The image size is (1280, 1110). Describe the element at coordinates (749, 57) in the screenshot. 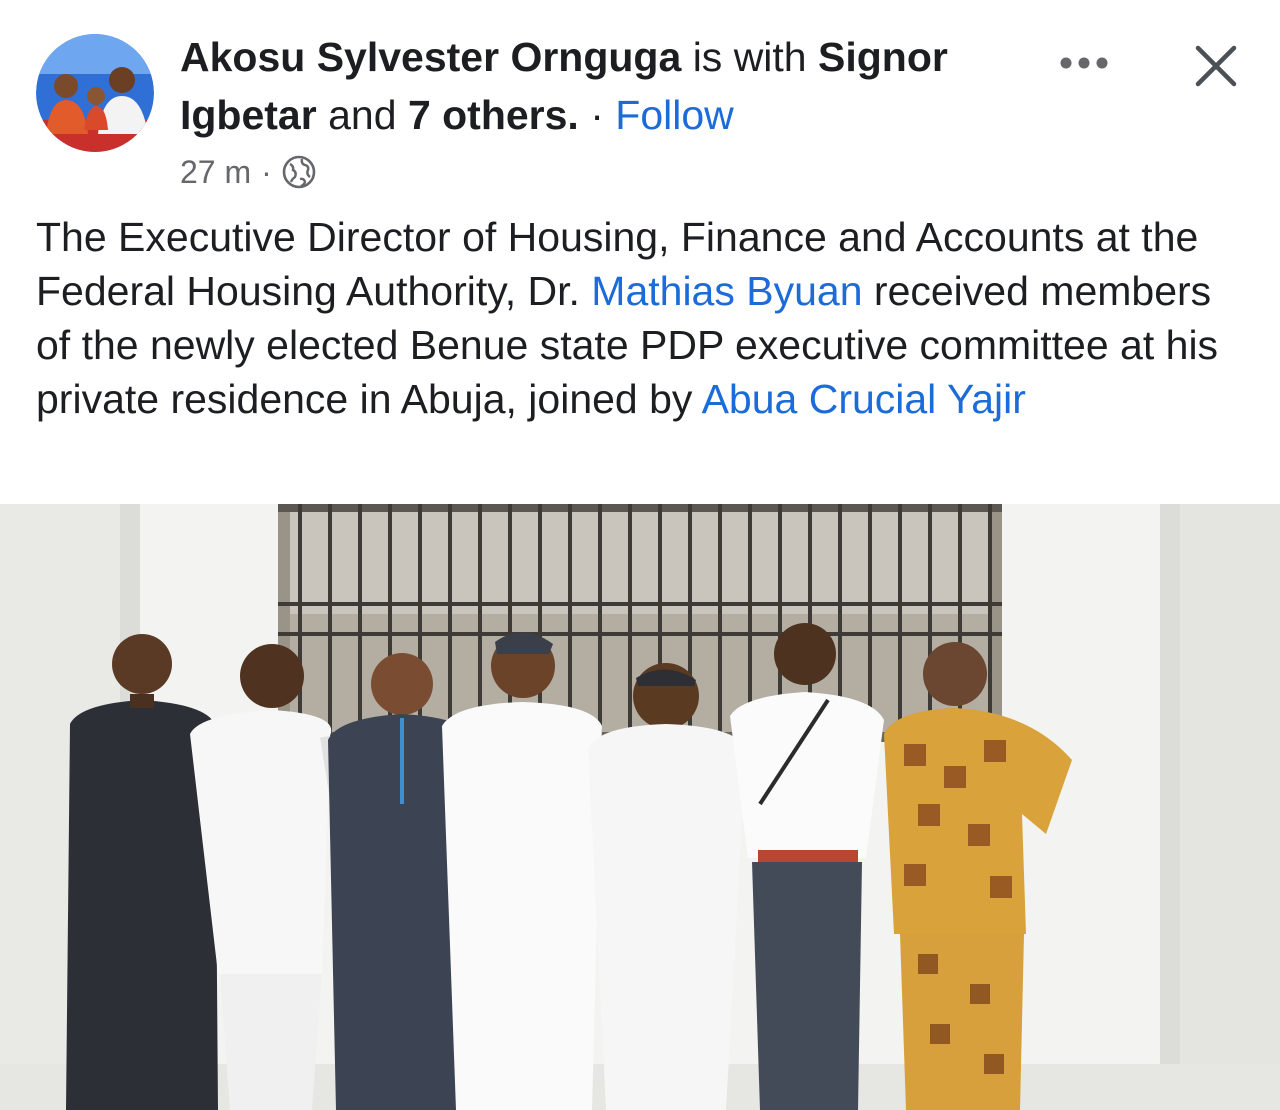

I see `with-text: is with` at that location.